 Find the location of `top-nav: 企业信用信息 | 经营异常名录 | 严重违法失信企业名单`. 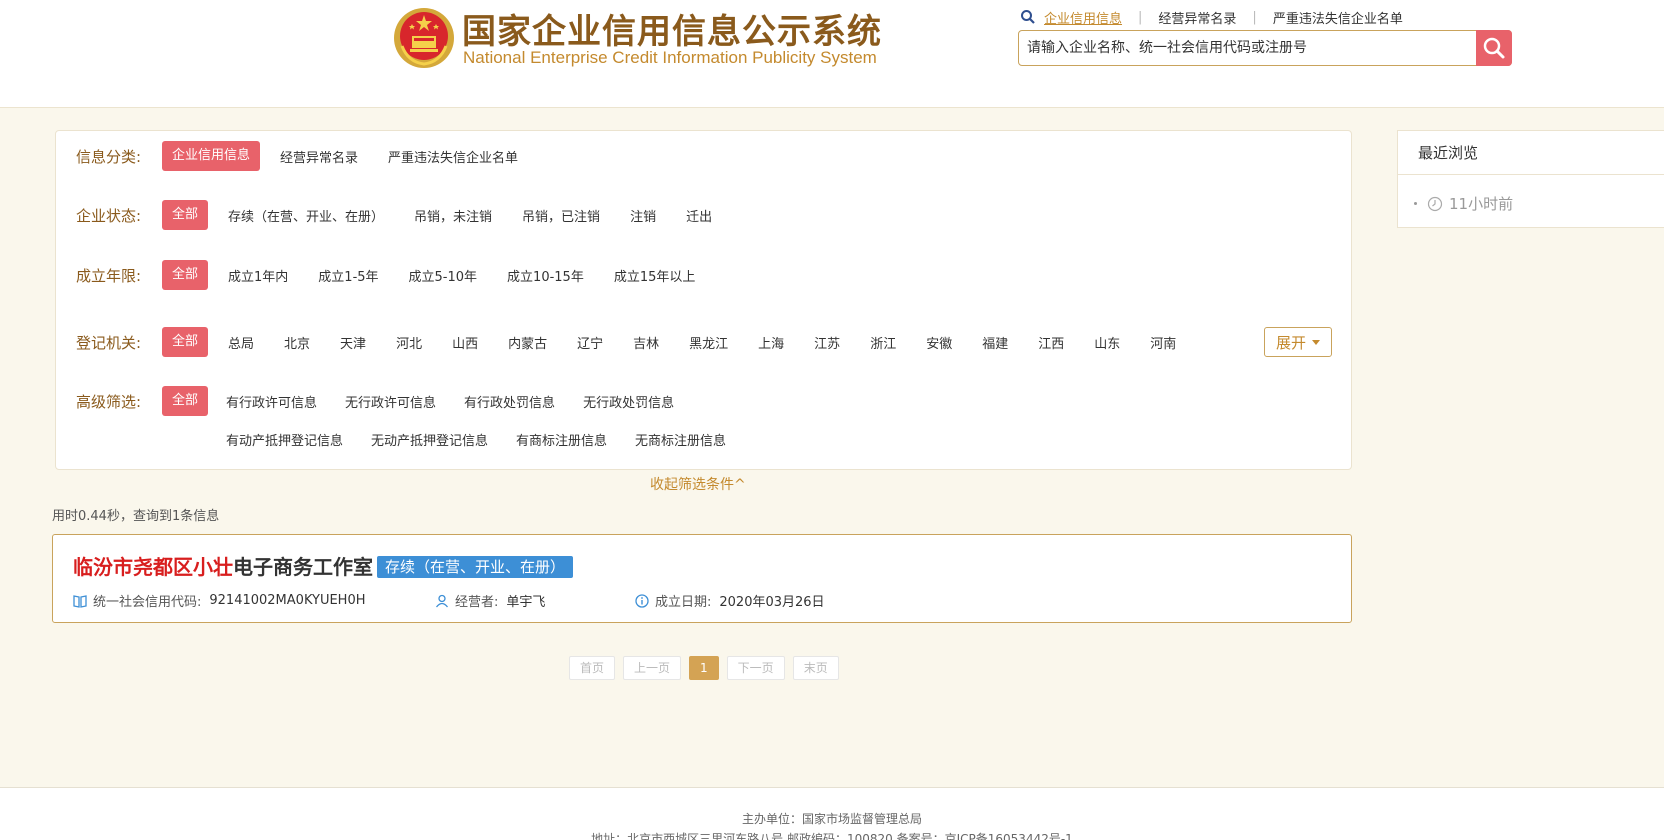

top-nav: 企业信用信息 | 经营异常名录 | 严重违法失信企业名单 is located at coordinates (1211, 17).